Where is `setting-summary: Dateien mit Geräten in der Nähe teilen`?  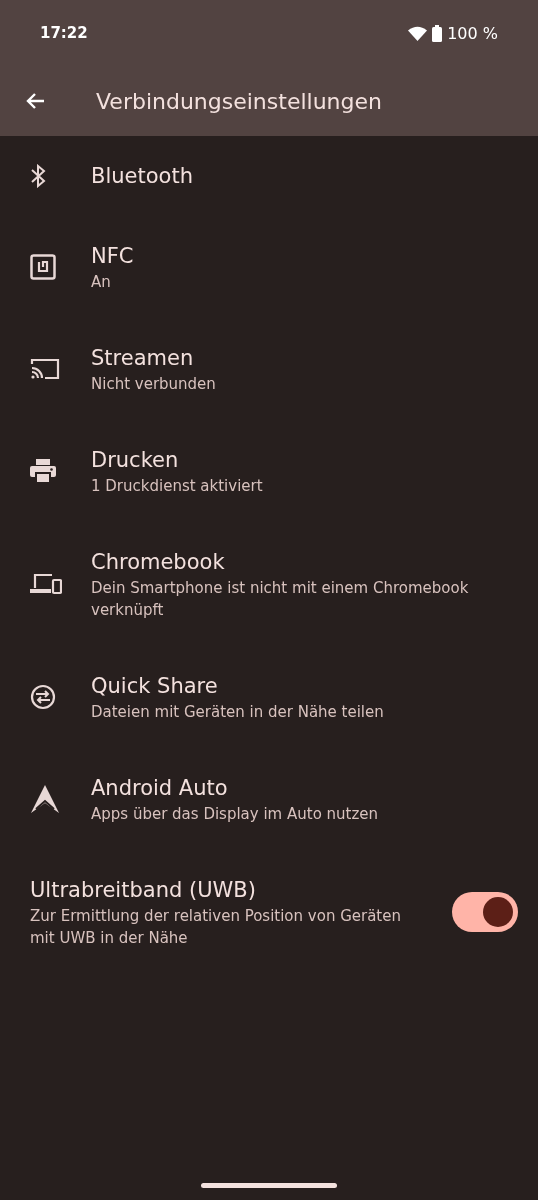
setting-summary: Dateien mit Geräten in der Nähe teilen is located at coordinates (238, 712).